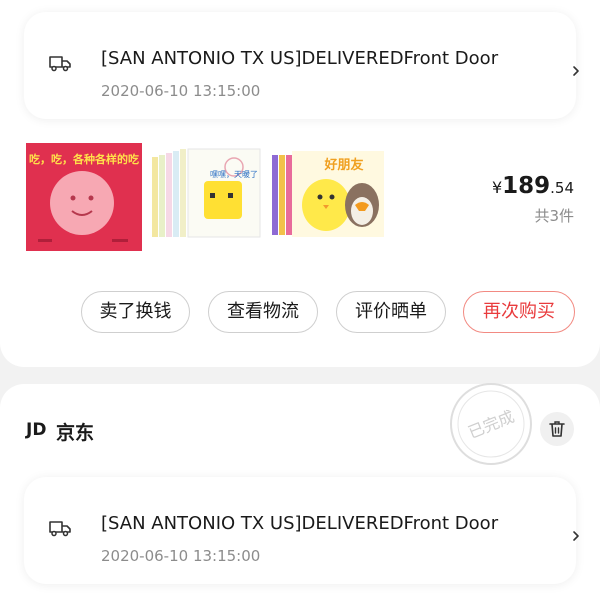 This screenshot has height=614, width=600. Describe the element at coordinates (263, 312) in the screenshot. I see `view-logistics-button: 查看物流` at that location.